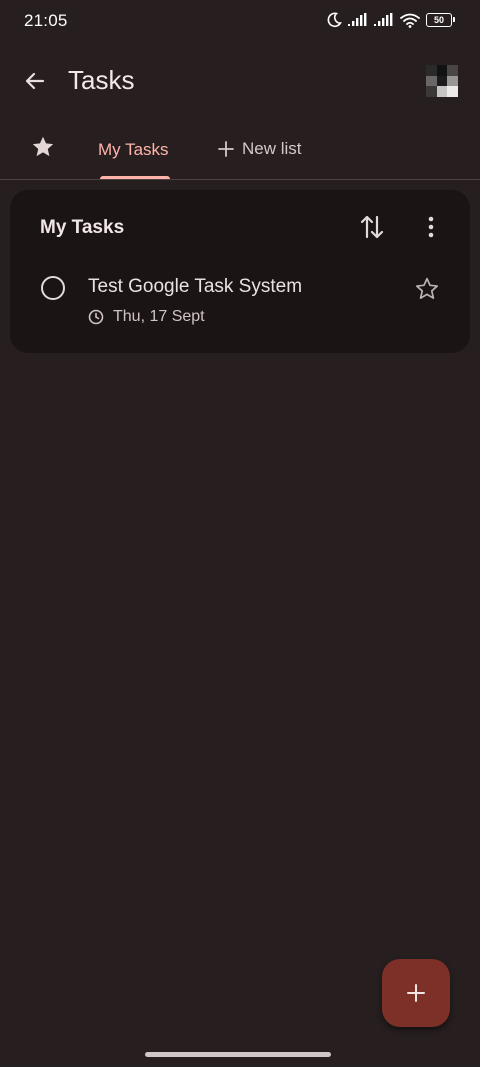 The width and height of the screenshot is (480, 1067). What do you see at coordinates (240, 81) in the screenshot?
I see `app-bar: Tasks` at bounding box center [240, 81].